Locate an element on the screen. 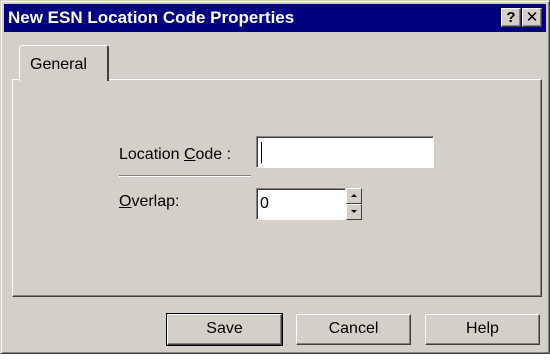  location-code-field is located at coordinates (345, 152).